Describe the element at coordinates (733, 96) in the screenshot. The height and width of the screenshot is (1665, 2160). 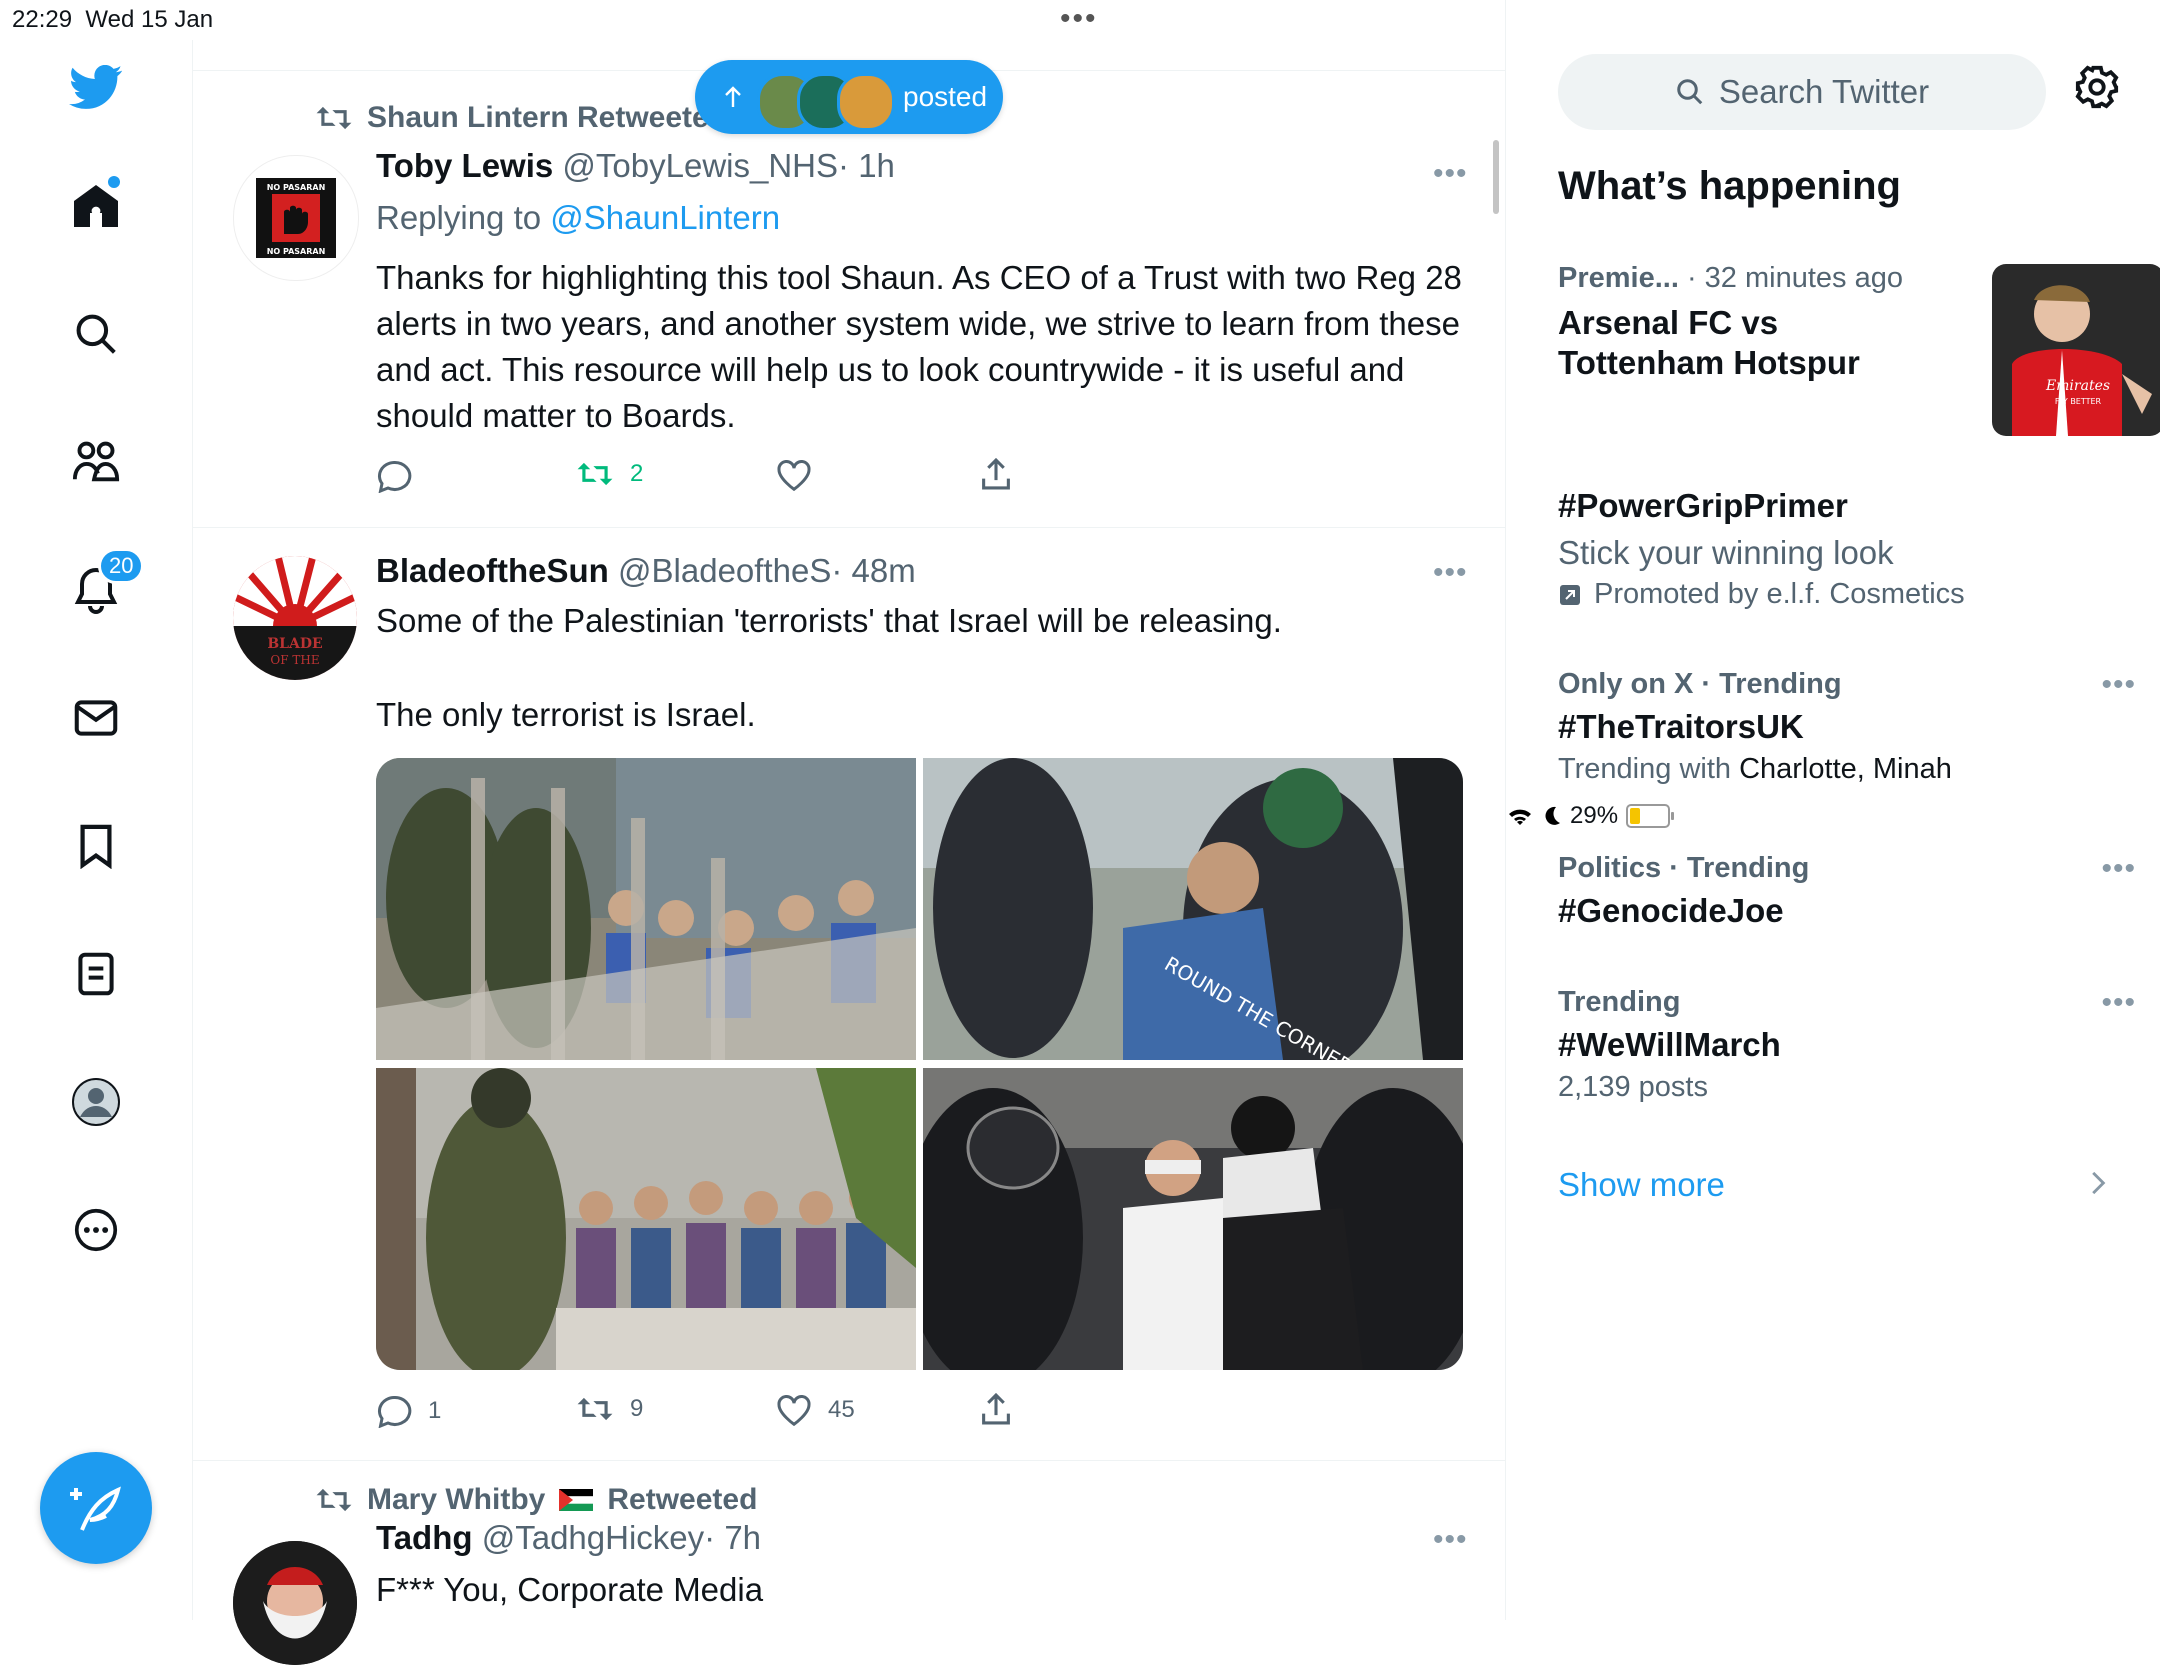
I see `arrow-up-icon` at that location.